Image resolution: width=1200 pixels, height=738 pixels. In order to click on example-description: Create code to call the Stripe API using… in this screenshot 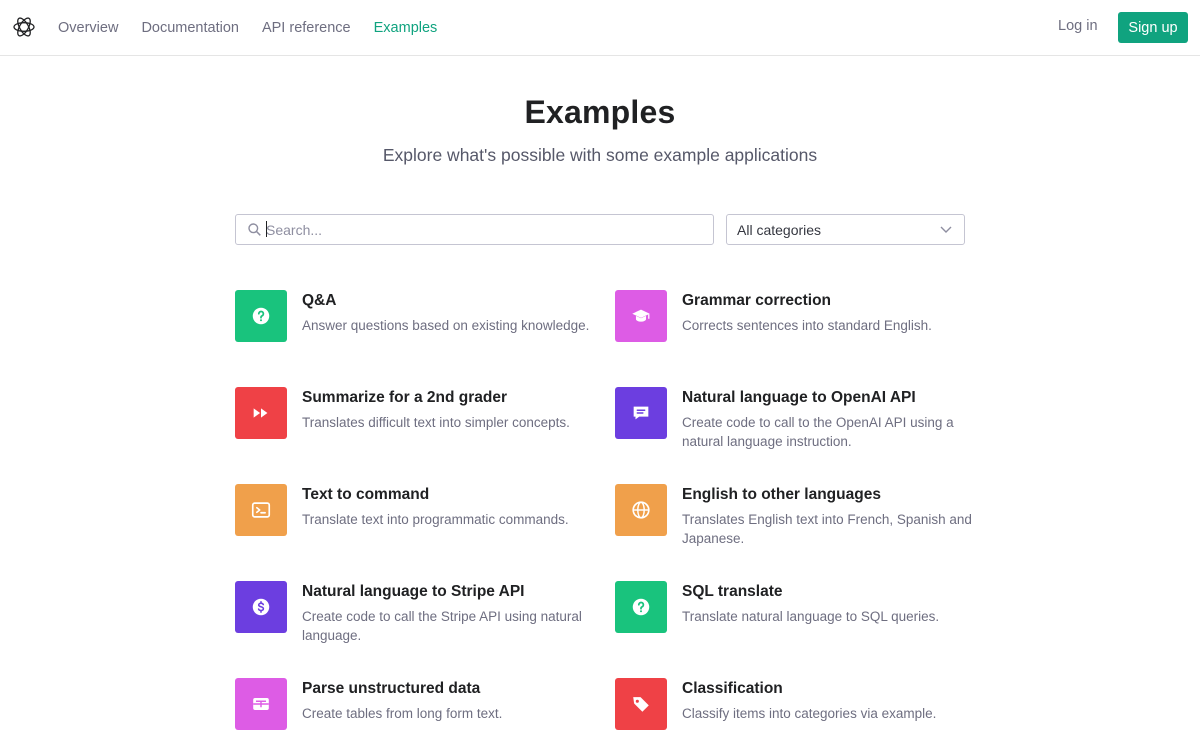, I will do `click(442, 626)`.